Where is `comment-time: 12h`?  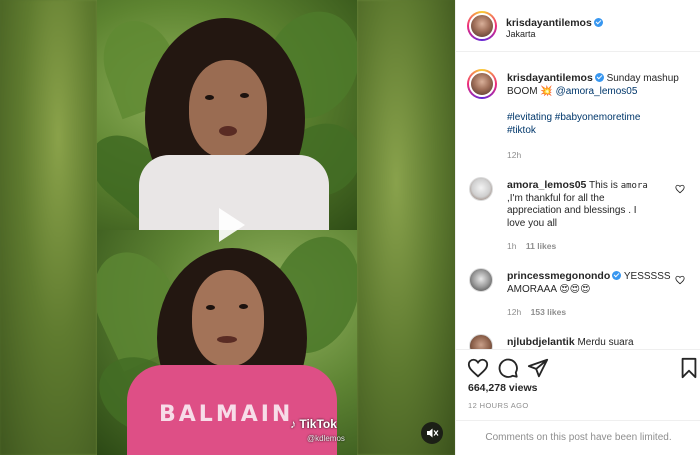 comment-time: 12h is located at coordinates (514, 312).